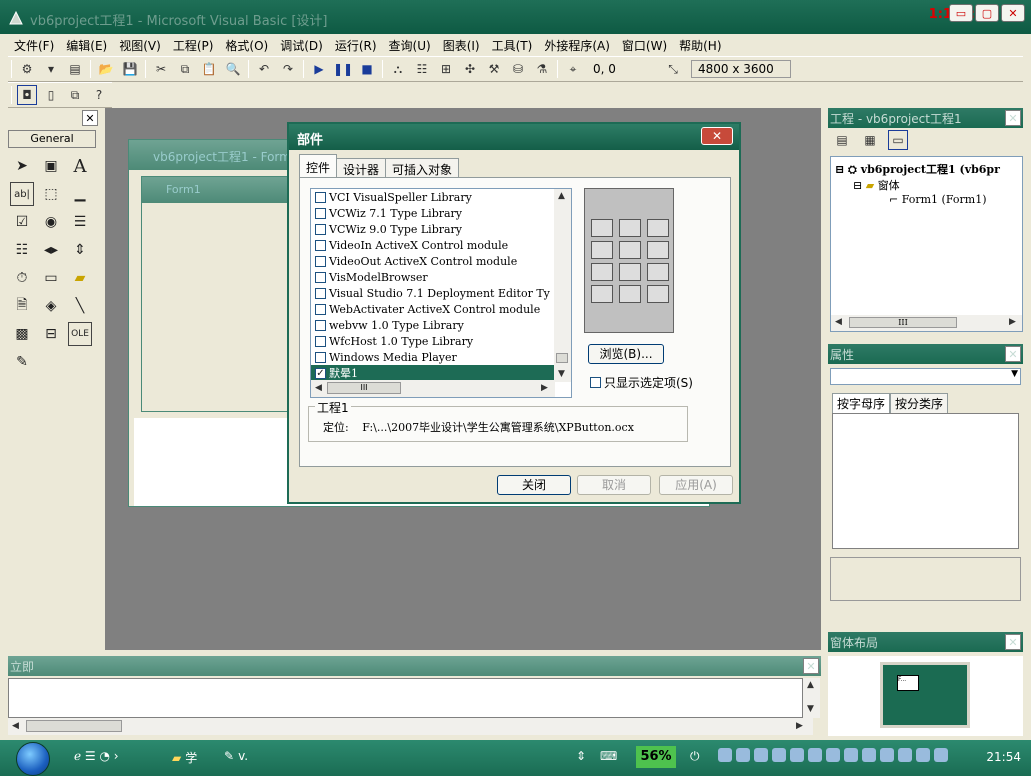  Describe the element at coordinates (106, 69) in the screenshot. I see `open-folder-icon: 📂` at that location.